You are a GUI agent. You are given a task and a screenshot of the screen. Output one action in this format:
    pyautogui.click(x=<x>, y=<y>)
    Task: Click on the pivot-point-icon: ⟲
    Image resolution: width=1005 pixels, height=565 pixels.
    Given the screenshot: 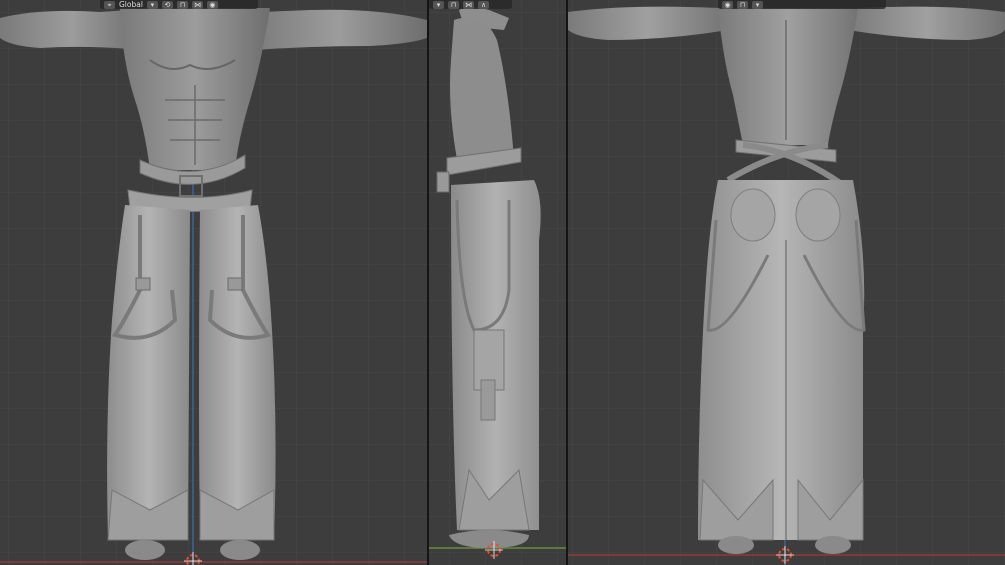 What is the action you would take?
    pyautogui.click(x=167, y=4)
    